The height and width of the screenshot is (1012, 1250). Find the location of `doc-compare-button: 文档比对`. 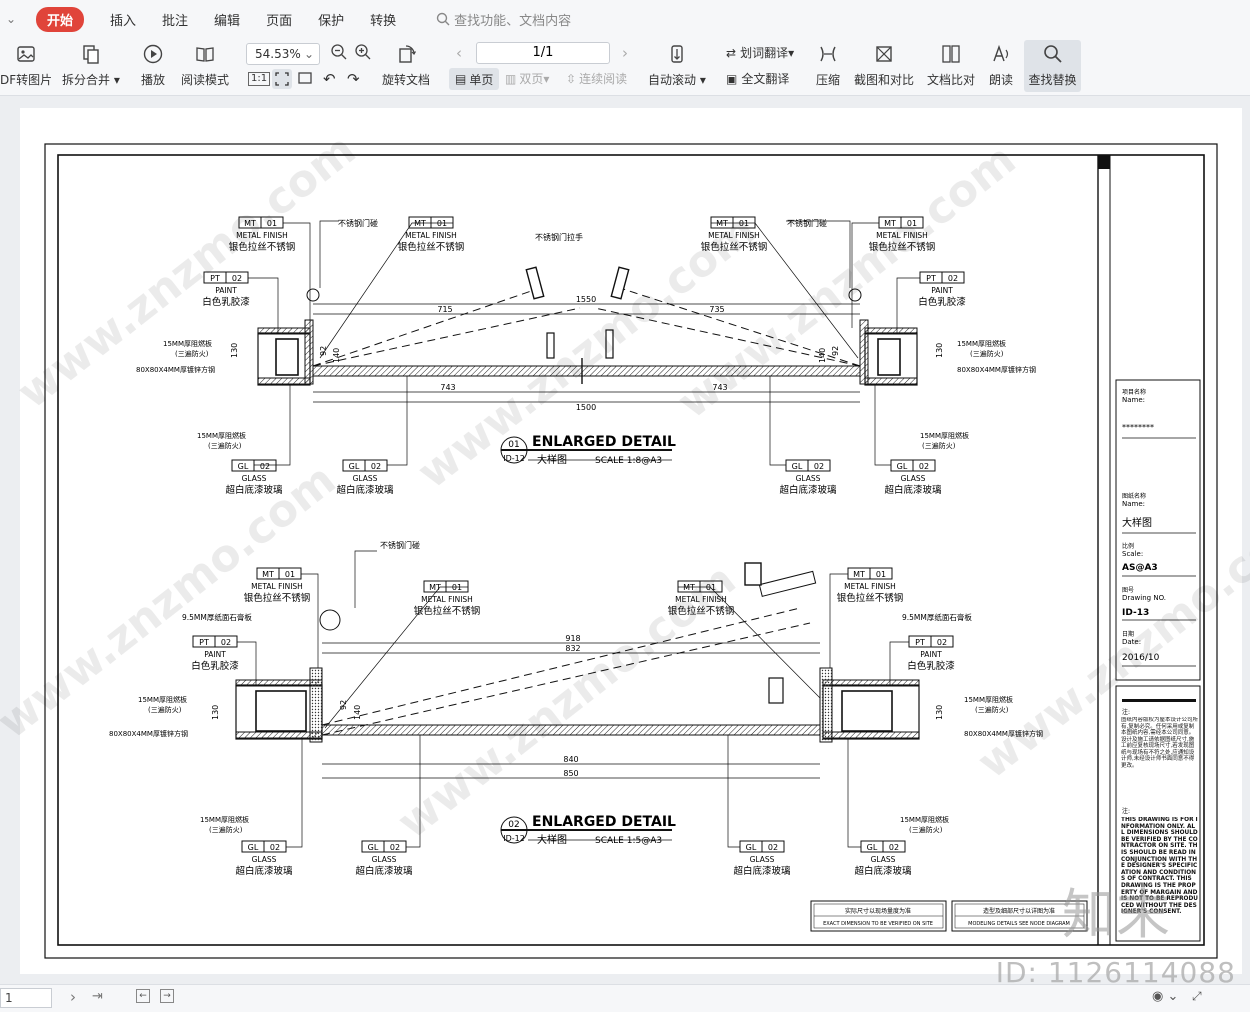

doc-compare-button: 文档比对 is located at coordinates (951, 64).